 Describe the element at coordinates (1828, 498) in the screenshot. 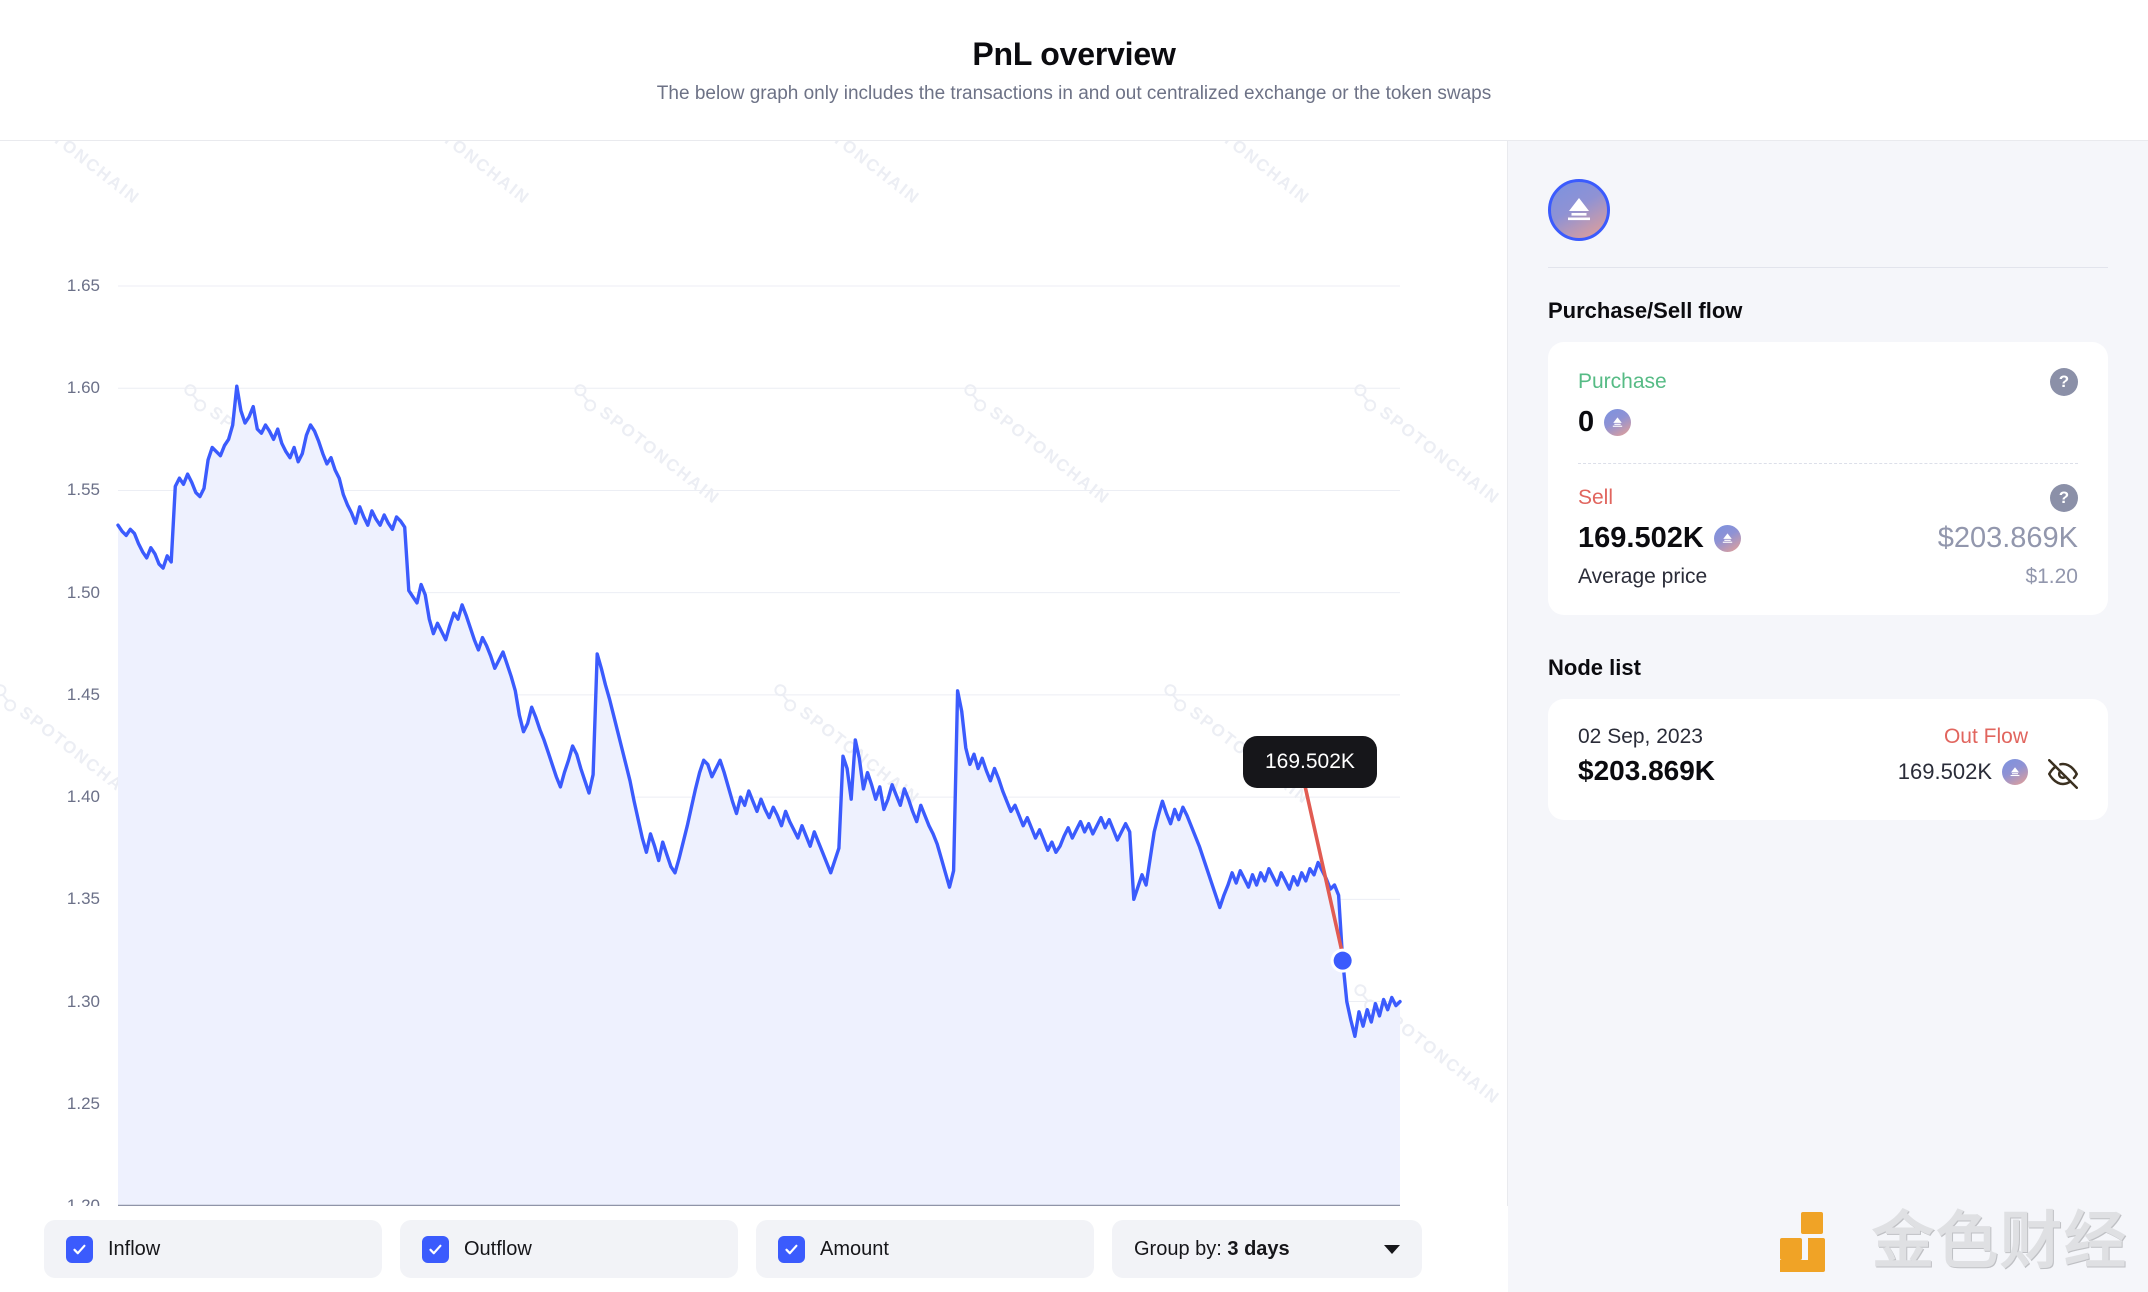

I see `sell-header: Sell ?` at that location.